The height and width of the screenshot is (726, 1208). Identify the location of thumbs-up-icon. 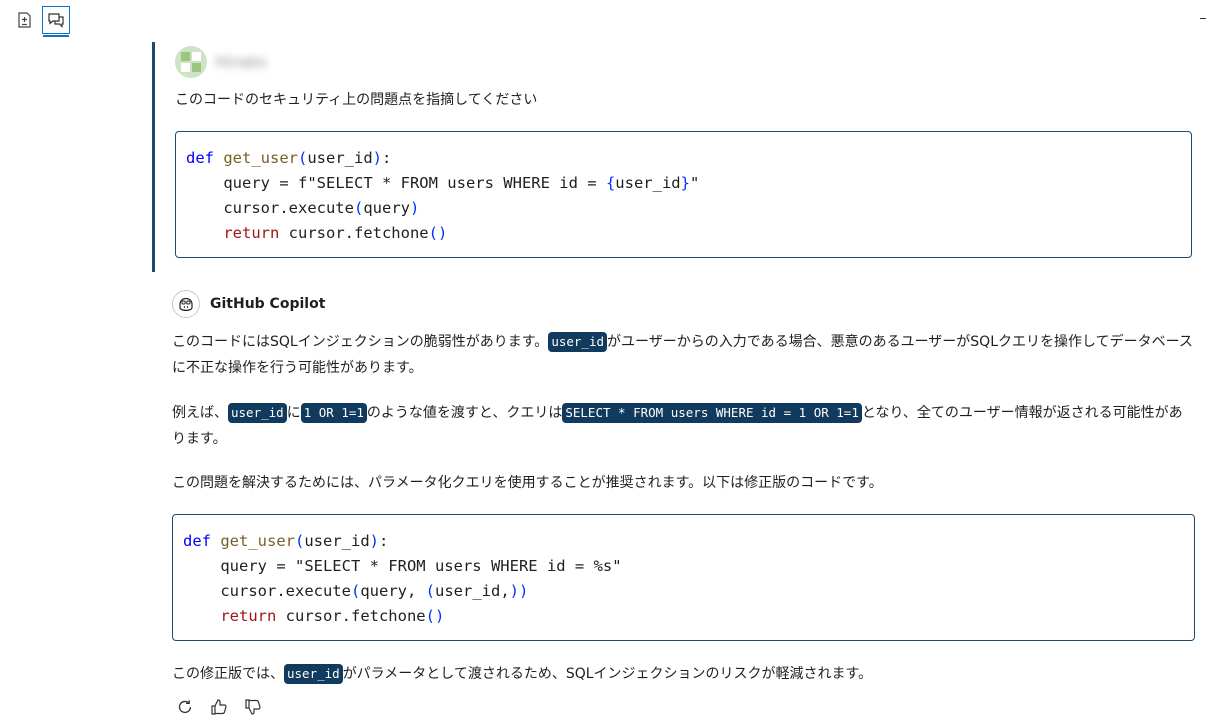
(219, 707).